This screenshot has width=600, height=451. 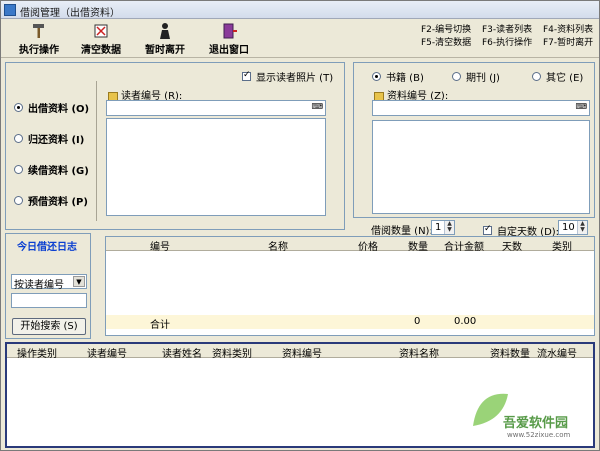 I want to click on hotkey-f3: F3-读者列表, so click(x=507, y=30).